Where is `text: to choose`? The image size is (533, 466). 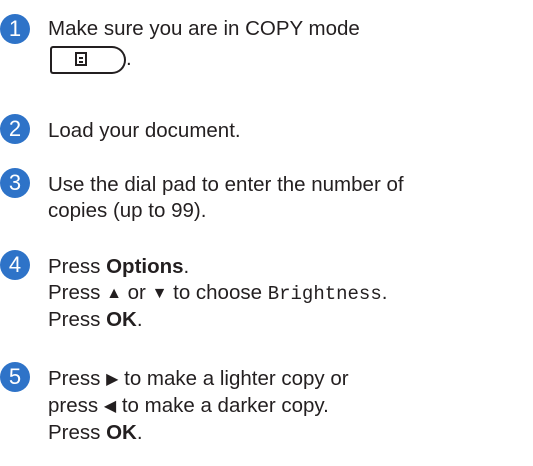
text: to choose is located at coordinates (217, 292).